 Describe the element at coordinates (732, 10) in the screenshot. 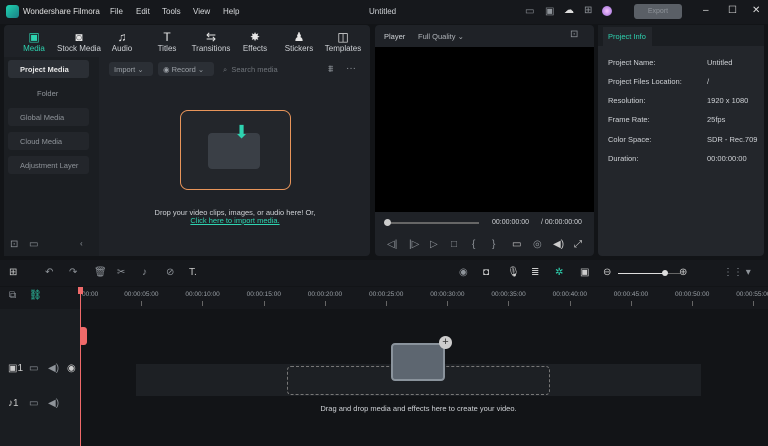

I see `maximize-icon: ☐` at that location.